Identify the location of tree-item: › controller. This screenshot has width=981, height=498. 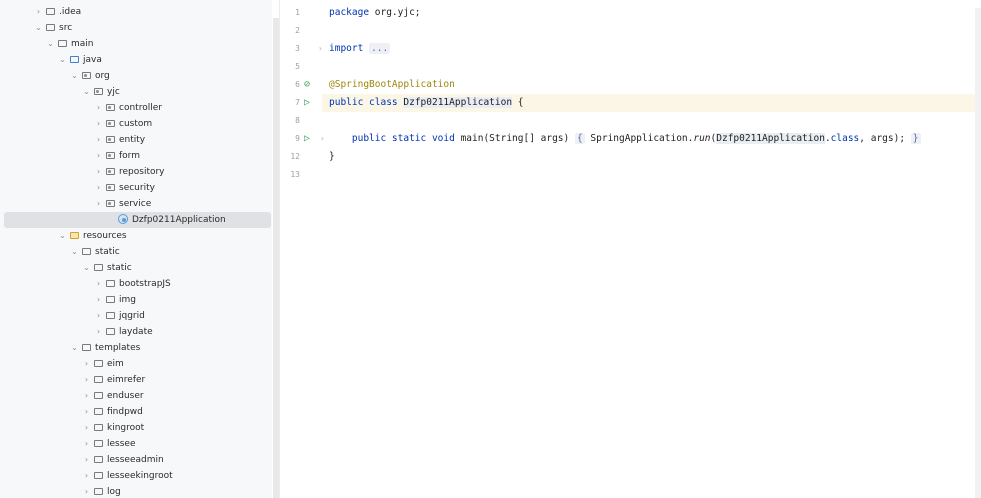
(136, 108).